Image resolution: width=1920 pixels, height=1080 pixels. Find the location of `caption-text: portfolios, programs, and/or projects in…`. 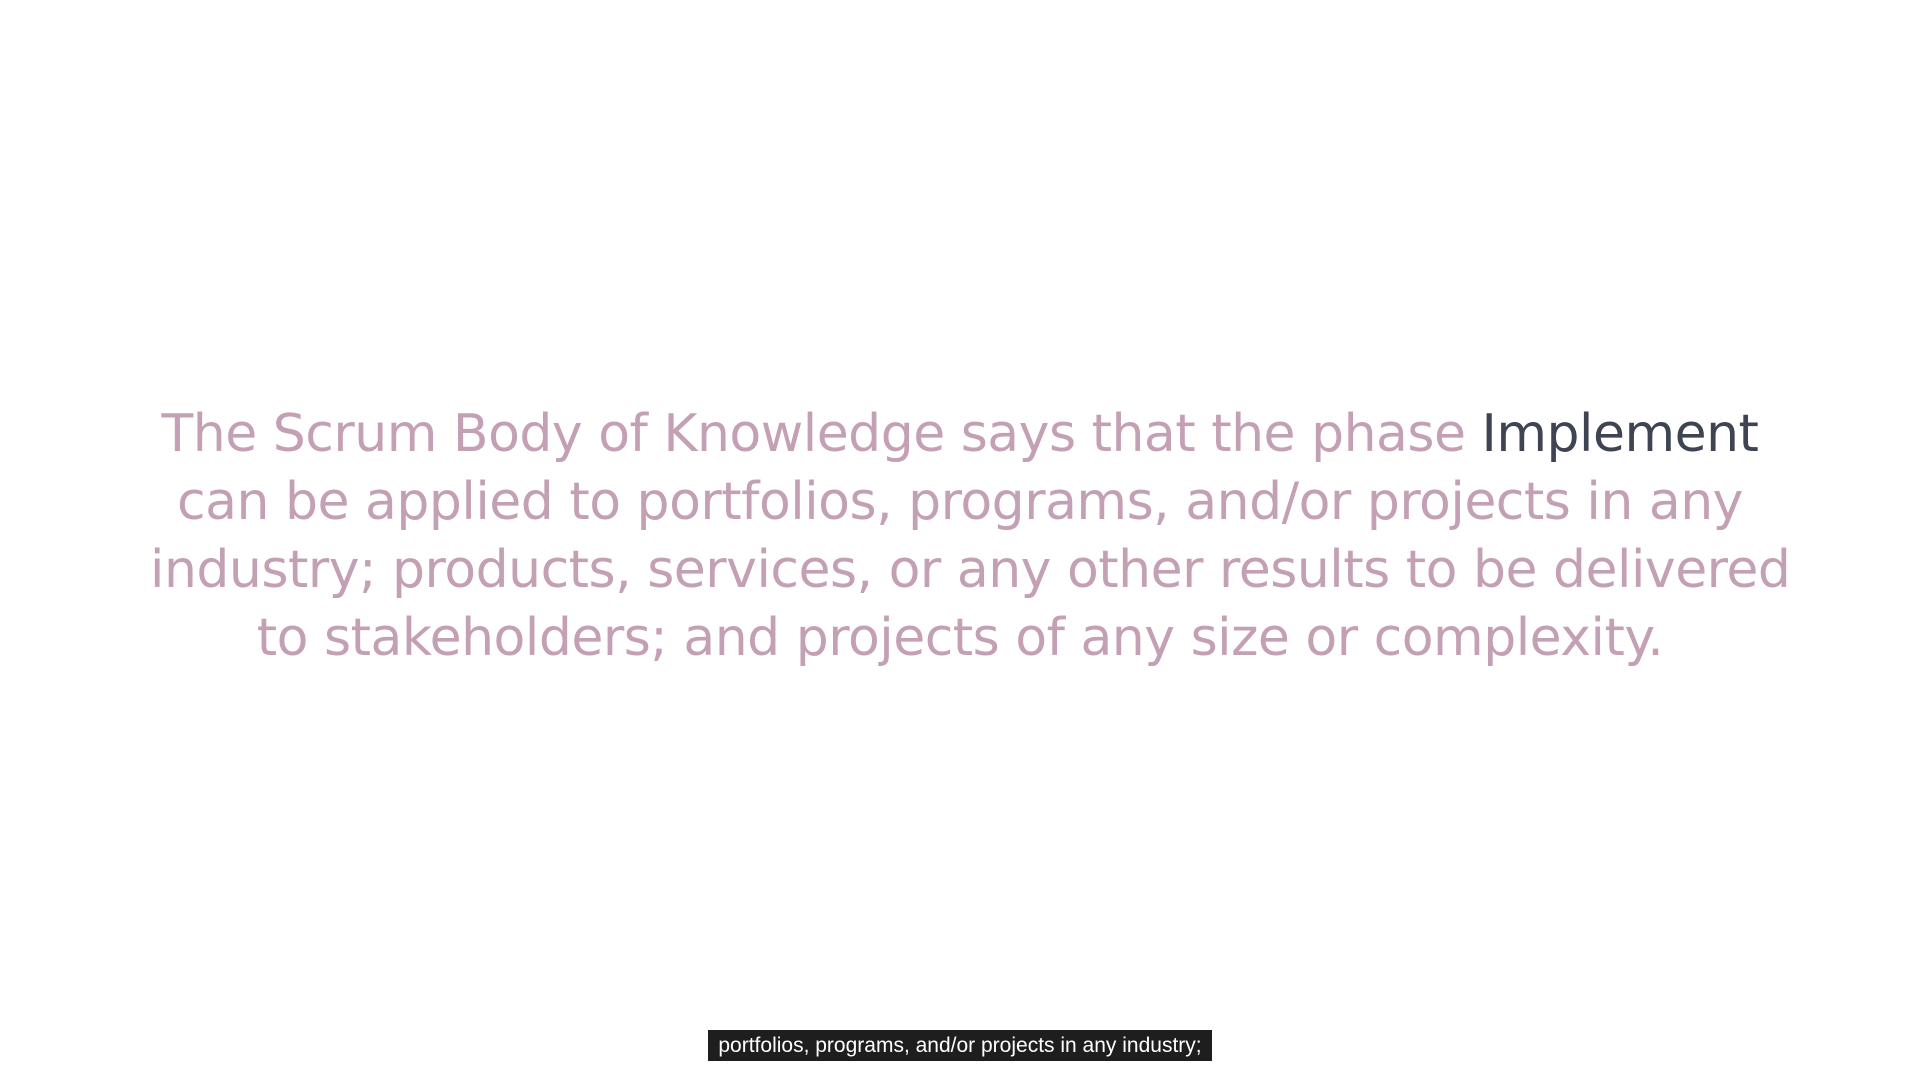

caption-text: portfolios, programs, and/or projects in… is located at coordinates (960, 1045).